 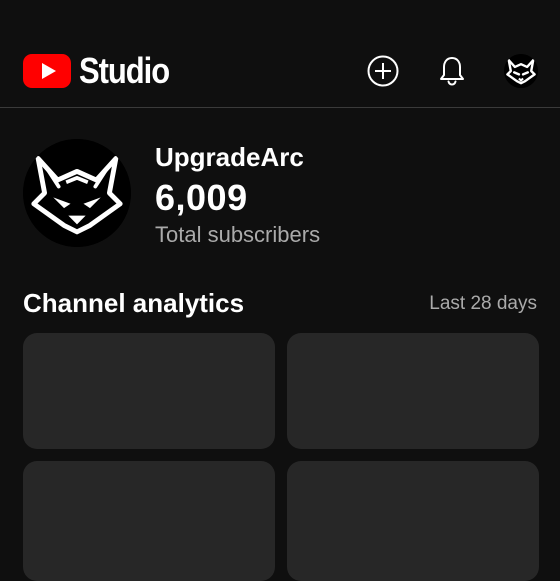 What do you see at coordinates (134, 303) in the screenshot?
I see `channel-analytics-title: Channel analytics` at bounding box center [134, 303].